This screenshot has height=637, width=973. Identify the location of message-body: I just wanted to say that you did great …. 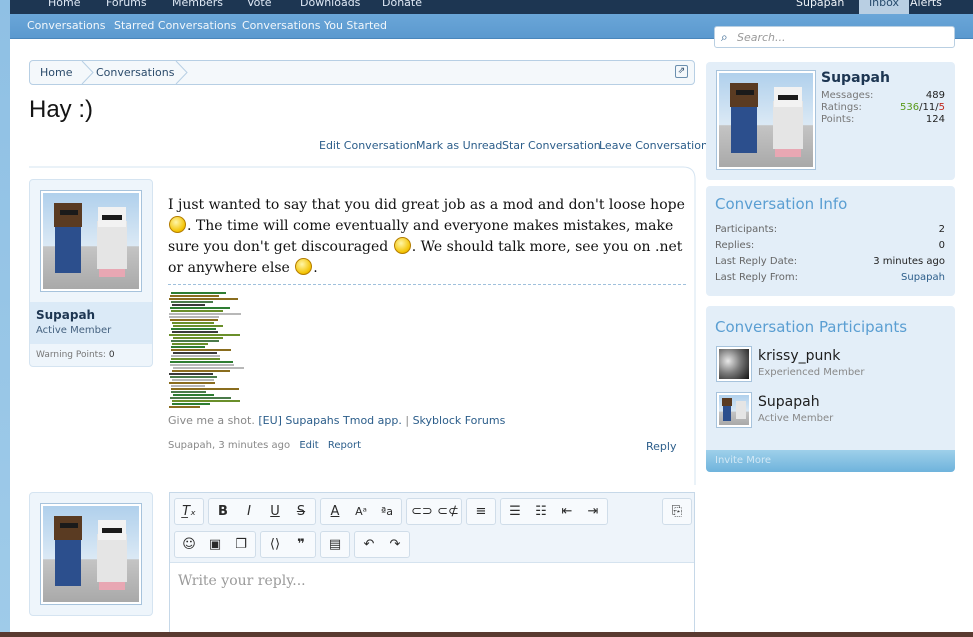
(426, 236).